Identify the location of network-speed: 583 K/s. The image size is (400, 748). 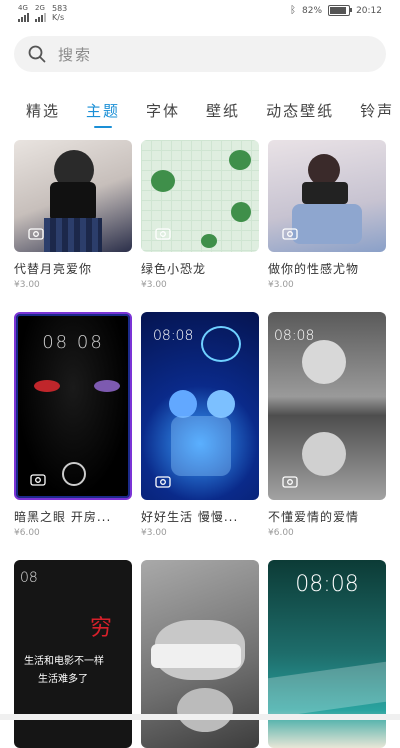
(59, 13).